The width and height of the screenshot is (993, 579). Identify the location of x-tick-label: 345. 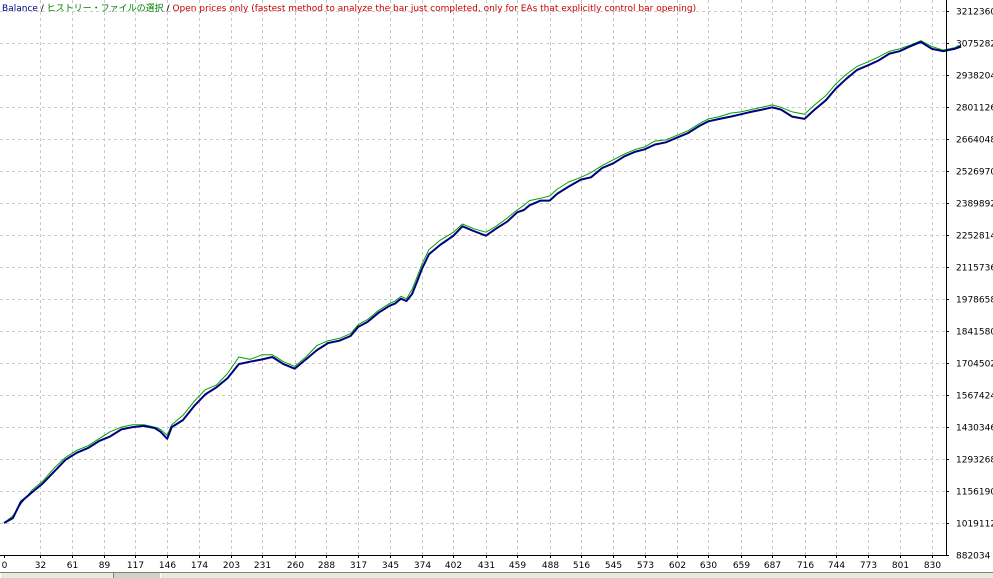
(390, 566).